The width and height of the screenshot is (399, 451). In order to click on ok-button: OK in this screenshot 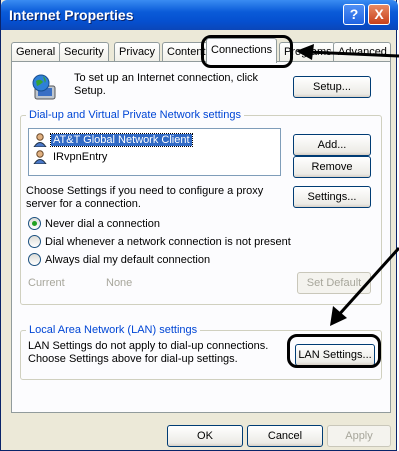, I will do `click(205, 436)`.